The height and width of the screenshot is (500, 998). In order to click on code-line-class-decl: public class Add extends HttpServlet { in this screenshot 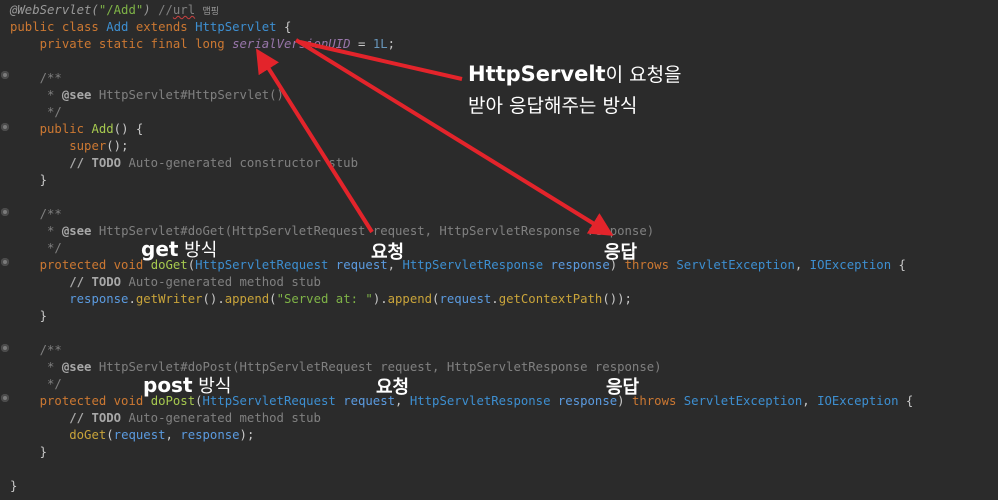, I will do `click(150, 27)`.